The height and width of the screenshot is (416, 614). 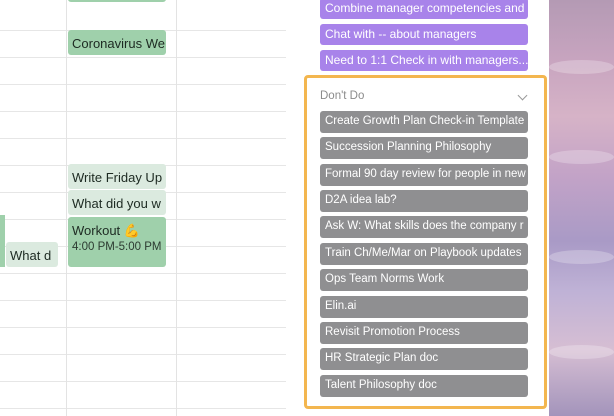 I want to click on dont-do-card: Elin.ai, so click(x=424, y=307).